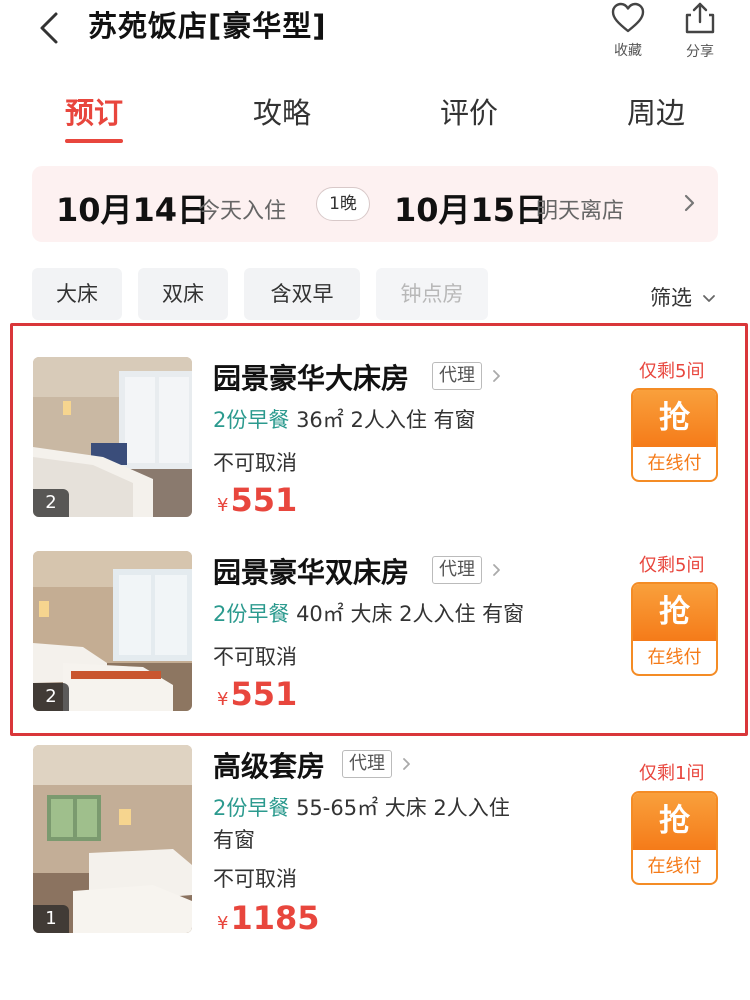  Describe the element at coordinates (628, 51) in the screenshot. I see `favorite-label: 收藏` at that location.